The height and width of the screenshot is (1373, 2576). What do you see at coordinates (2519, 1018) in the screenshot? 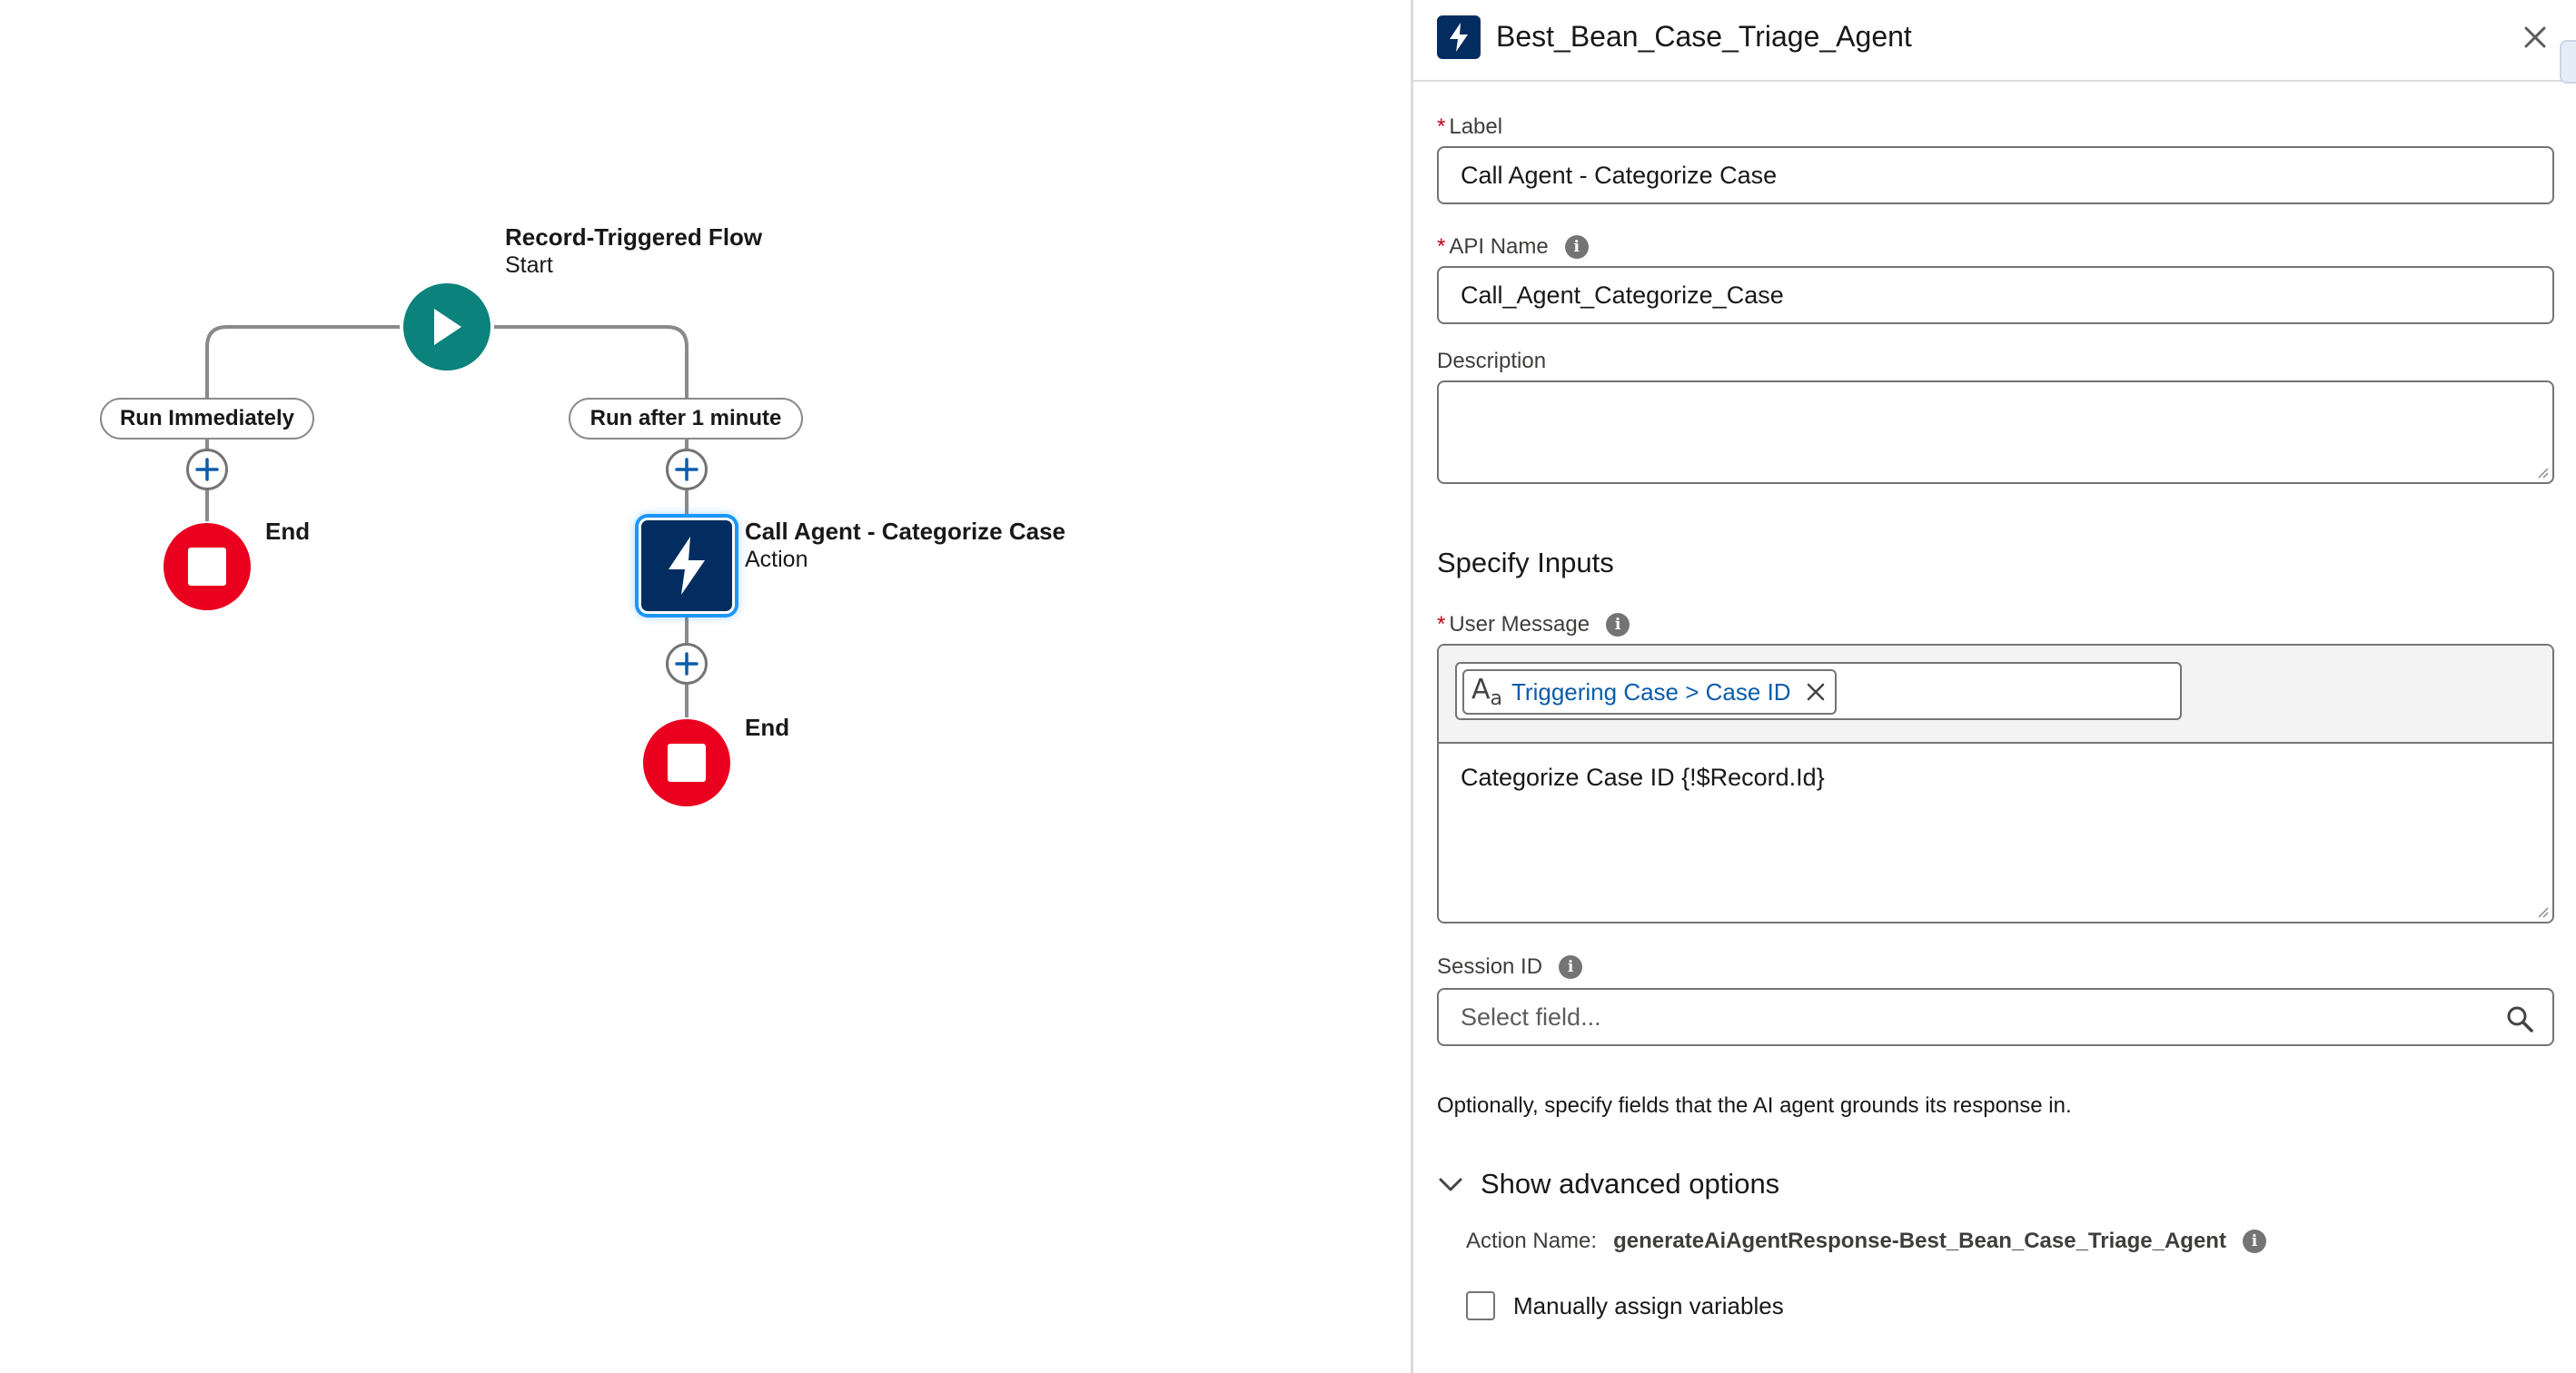
I see `search-icon` at bounding box center [2519, 1018].